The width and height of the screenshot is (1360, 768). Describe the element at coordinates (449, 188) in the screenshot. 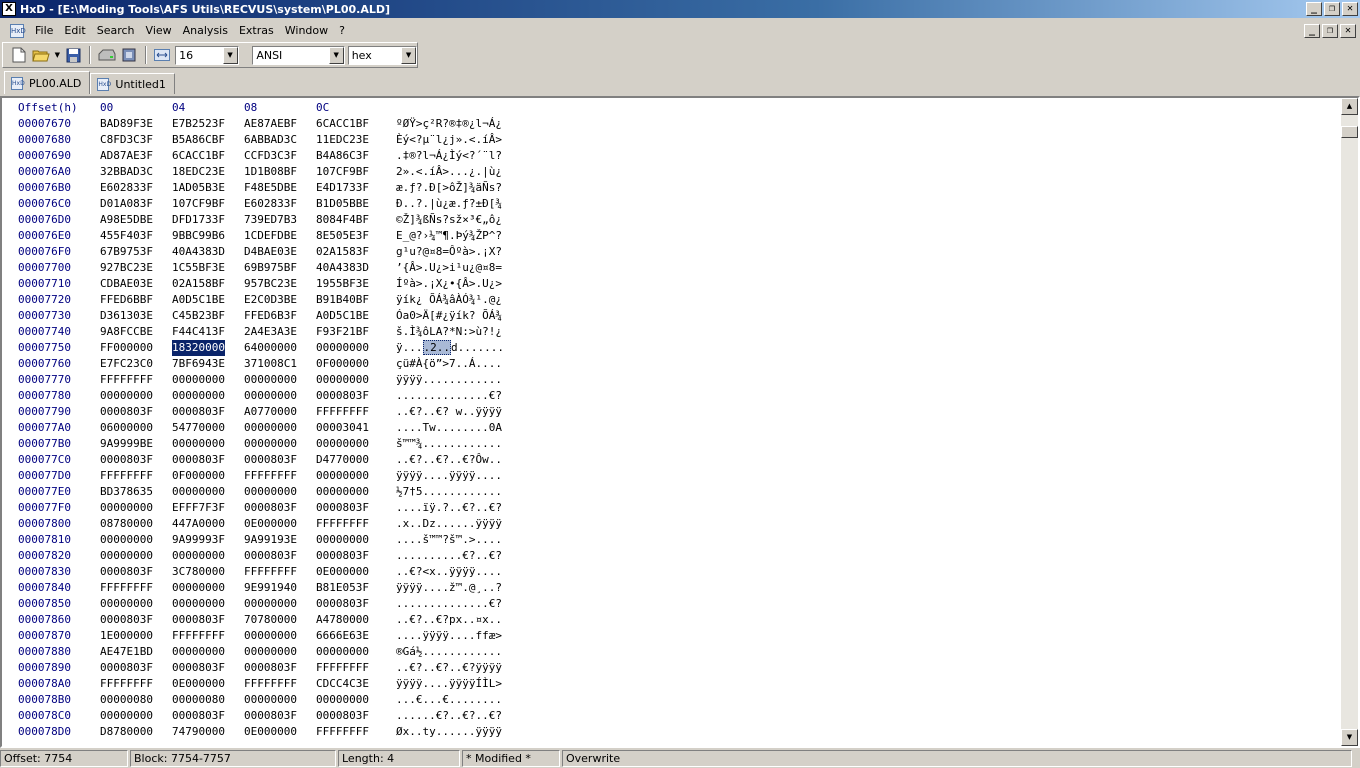

I see `ascii-text: æ.ƒ?.Ð[>ôŽ]¾äÑs?` at that location.